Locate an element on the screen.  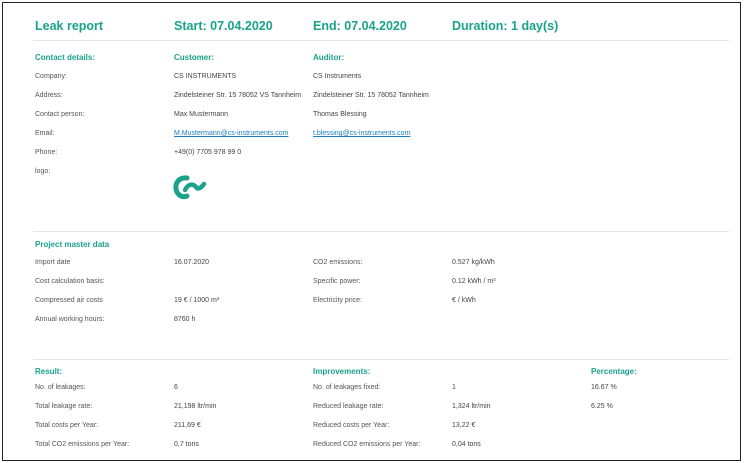
import-date-label: Import date is located at coordinates (53, 262).